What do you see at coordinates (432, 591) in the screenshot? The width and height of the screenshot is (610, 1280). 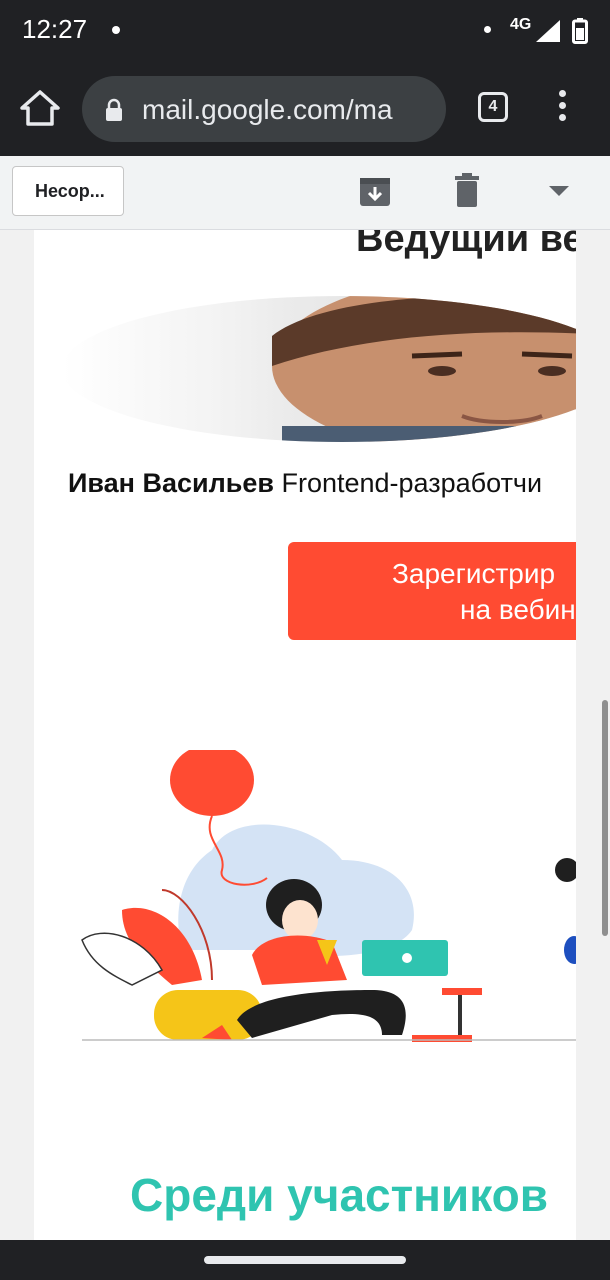 I see `register-button: Зарегистрир на вебин` at bounding box center [432, 591].